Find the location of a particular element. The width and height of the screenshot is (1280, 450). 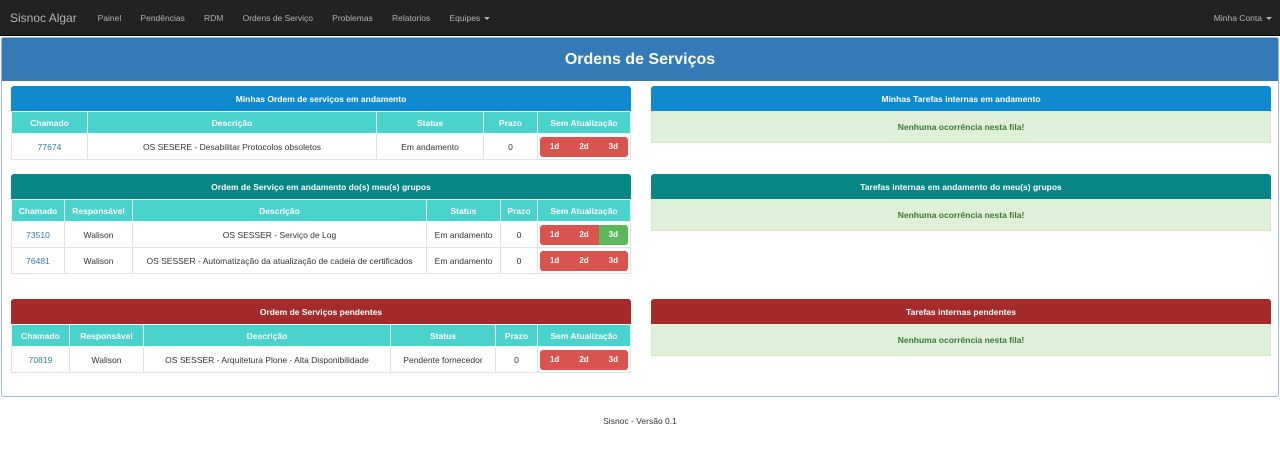

page-title: Ordens de Serviços is located at coordinates (640, 59).